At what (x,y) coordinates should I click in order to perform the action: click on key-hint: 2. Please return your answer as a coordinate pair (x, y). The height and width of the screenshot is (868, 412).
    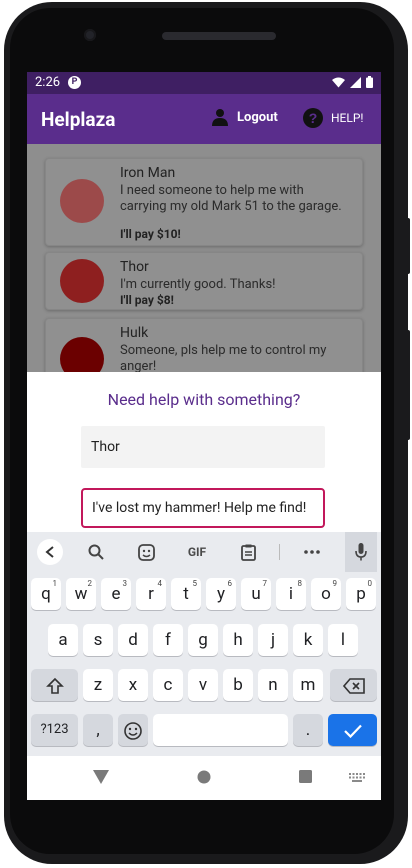
    Looking at the image, I should click on (90, 583).